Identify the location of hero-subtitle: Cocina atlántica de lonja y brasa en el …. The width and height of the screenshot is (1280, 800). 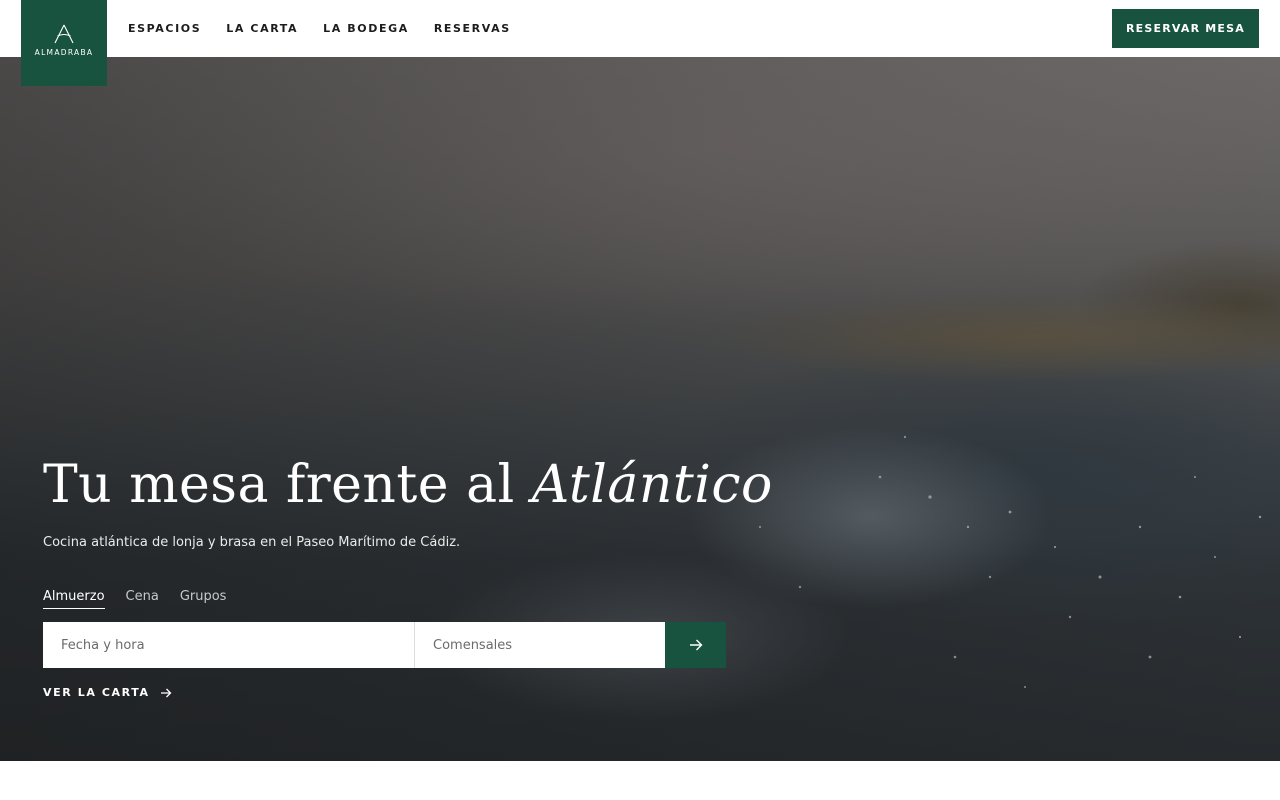
(252, 542).